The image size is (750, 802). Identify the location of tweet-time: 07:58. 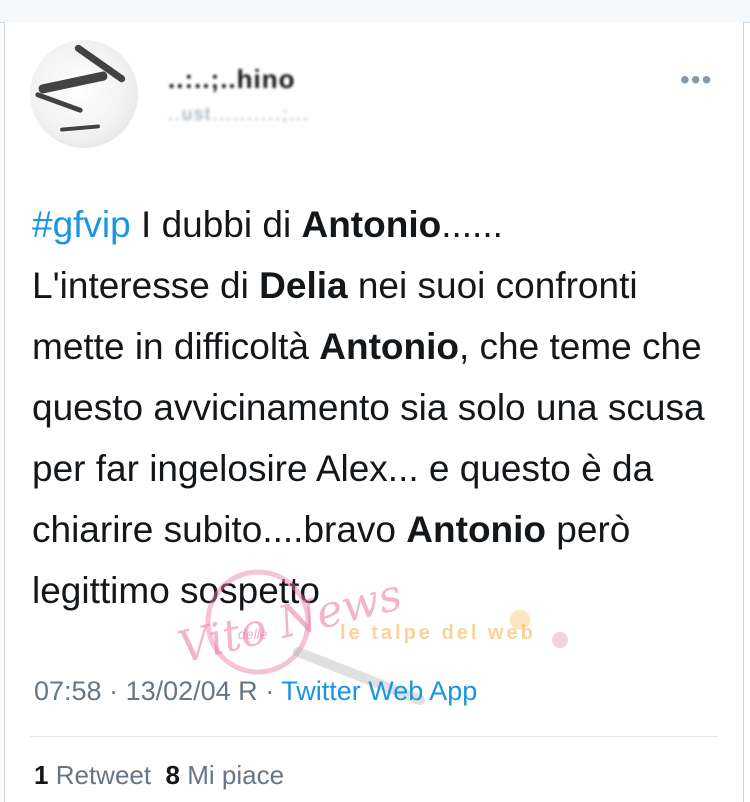
(68, 691).